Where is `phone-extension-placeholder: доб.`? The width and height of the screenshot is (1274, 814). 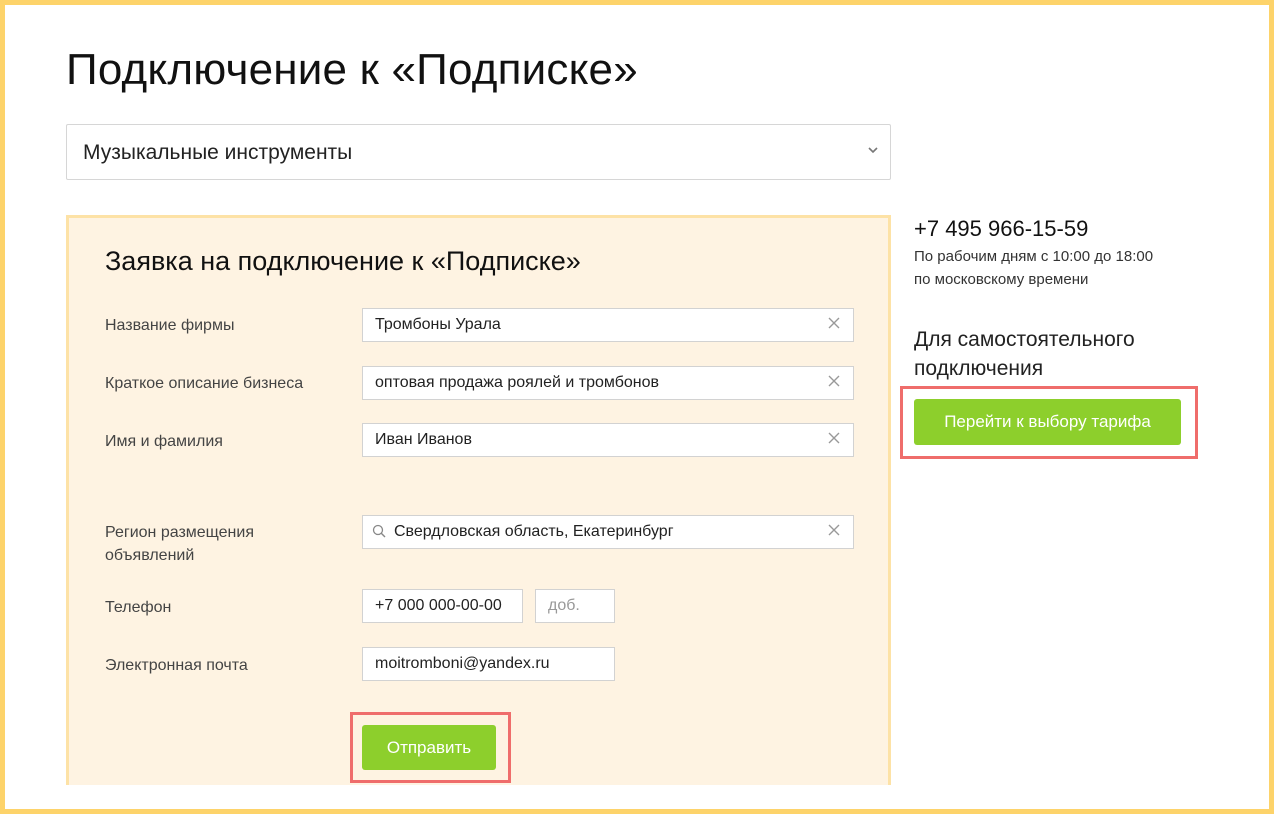
phone-extension-placeholder: доб. is located at coordinates (564, 605).